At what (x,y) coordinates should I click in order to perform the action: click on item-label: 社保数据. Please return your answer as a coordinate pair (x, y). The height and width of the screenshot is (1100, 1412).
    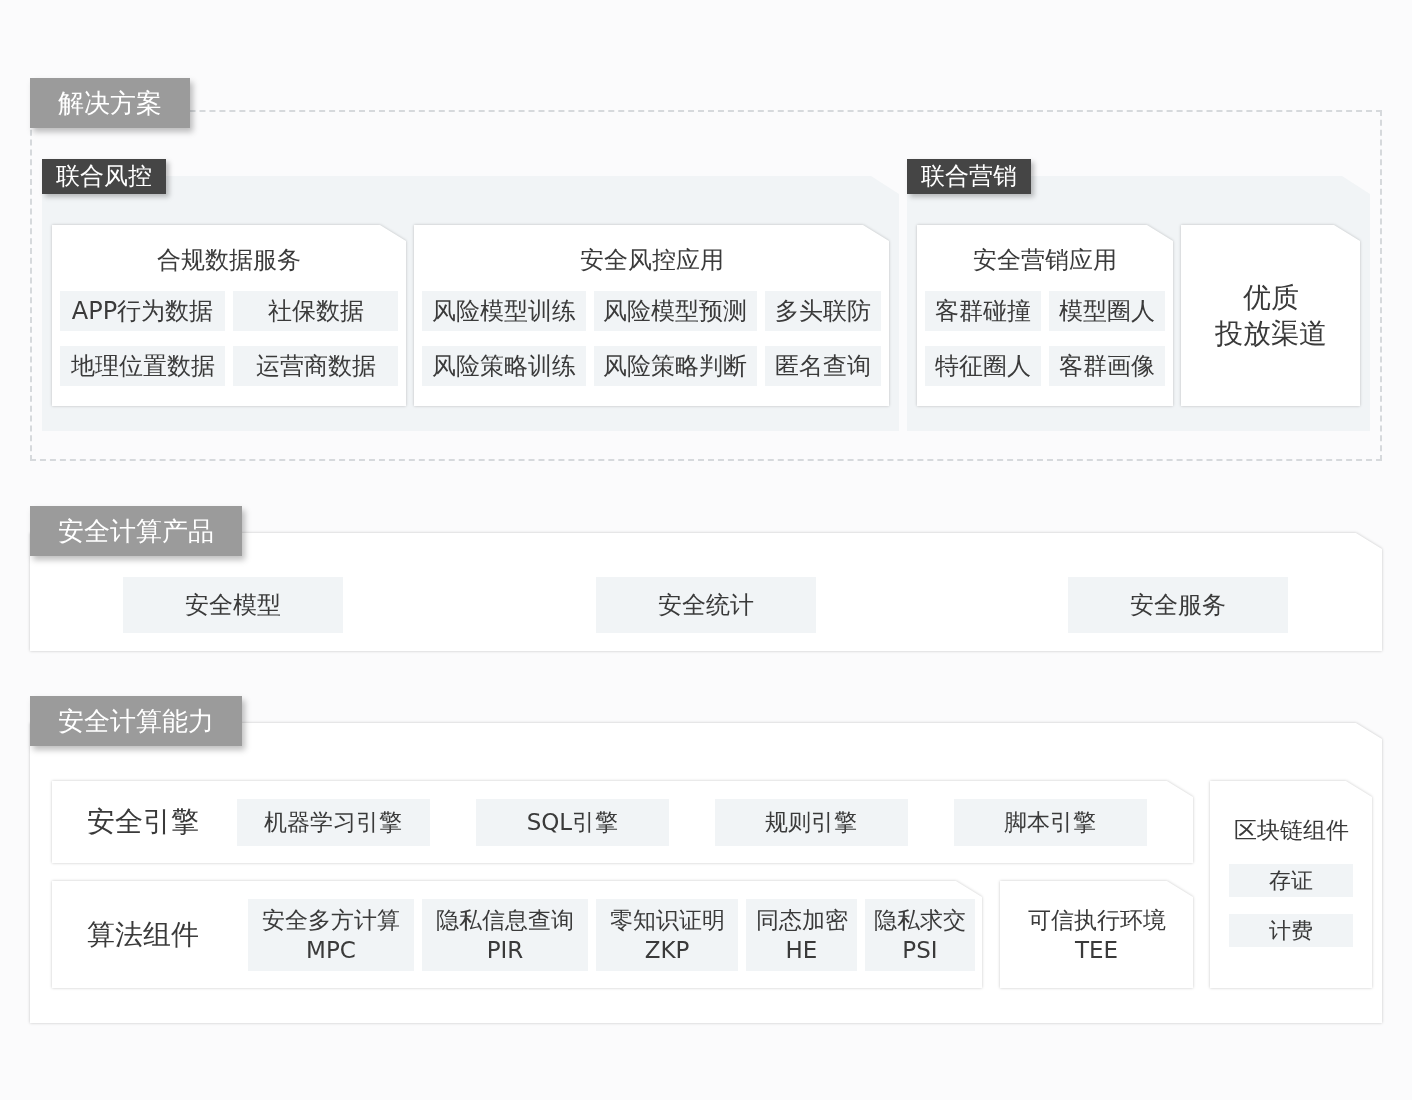
    Looking at the image, I should click on (315, 311).